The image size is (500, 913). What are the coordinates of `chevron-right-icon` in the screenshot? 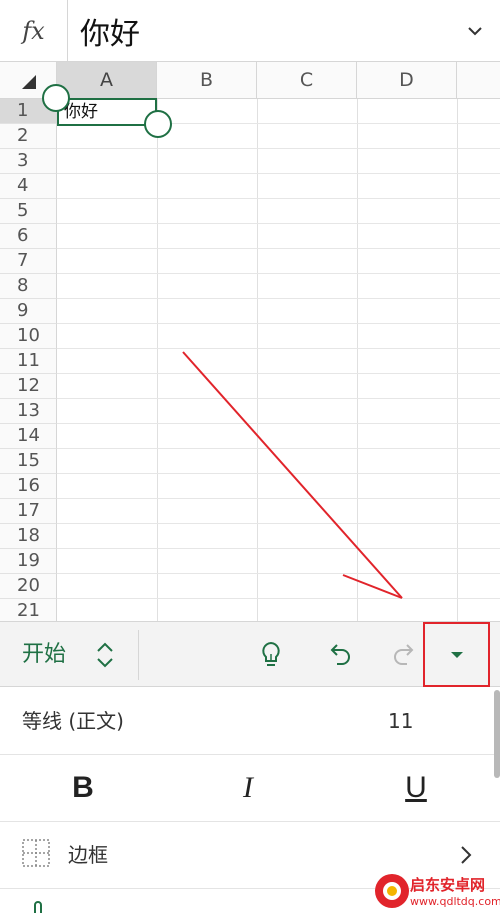 It's located at (466, 855).